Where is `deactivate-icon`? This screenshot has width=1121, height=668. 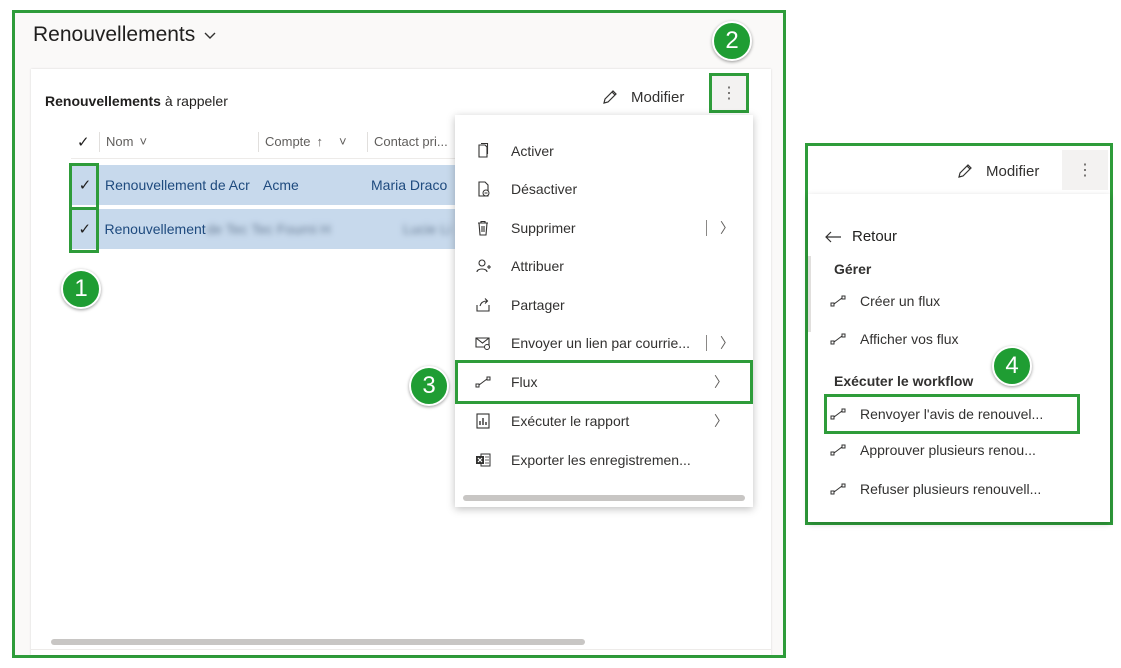 deactivate-icon is located at coordinates (484, 189).